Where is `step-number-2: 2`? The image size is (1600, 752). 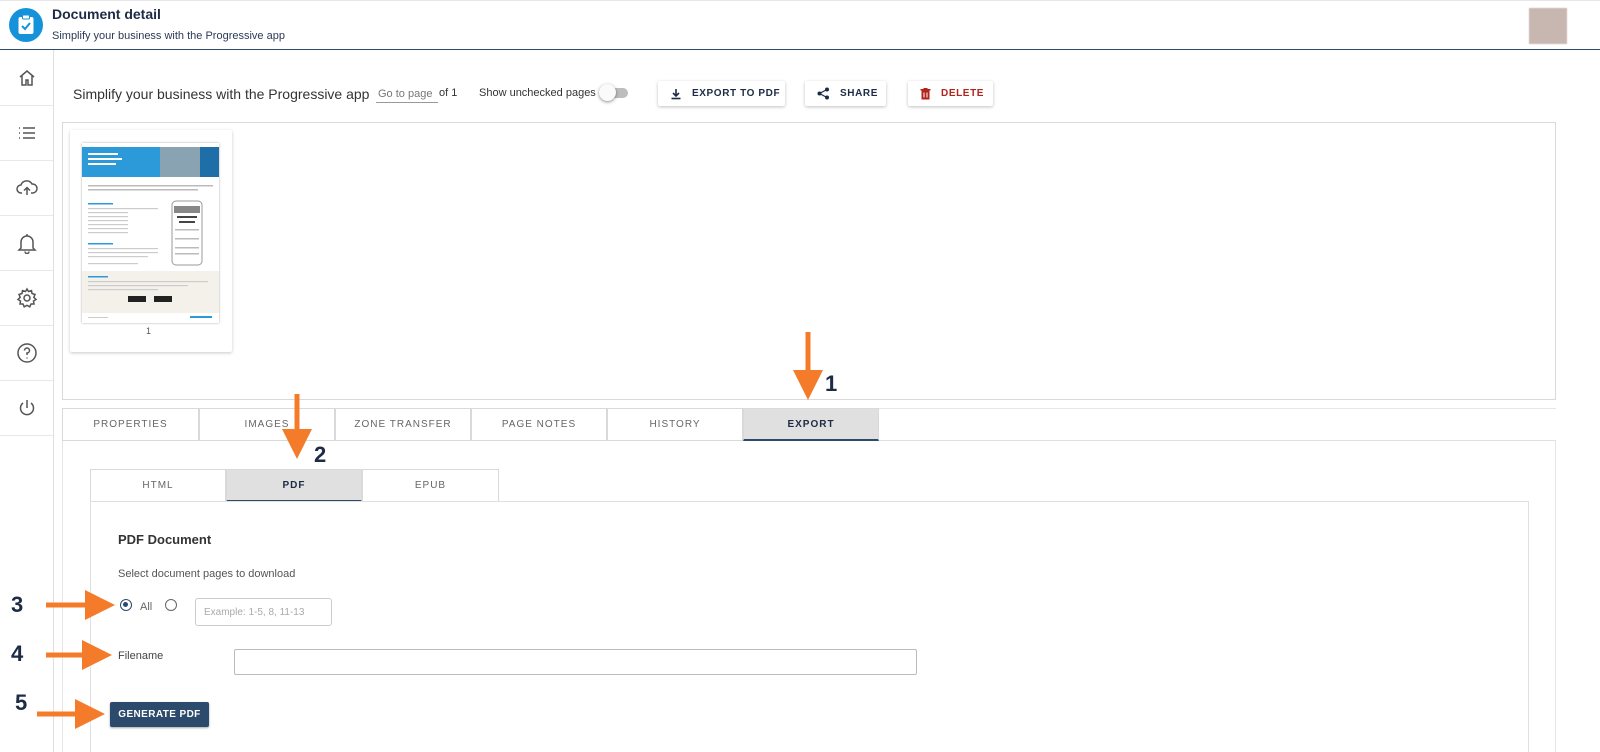 step-number-2: 2 is located at coordinates (320, 454).